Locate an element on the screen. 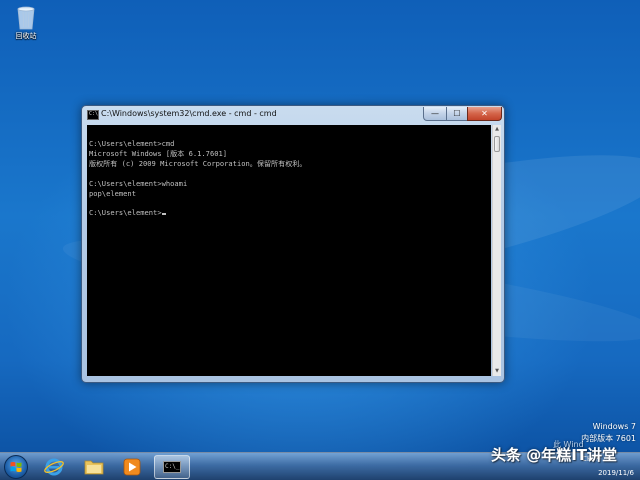 The height and width of the screenshot is (480, 640). maximize-icon: ☐ is located at coordinates (457, 113).